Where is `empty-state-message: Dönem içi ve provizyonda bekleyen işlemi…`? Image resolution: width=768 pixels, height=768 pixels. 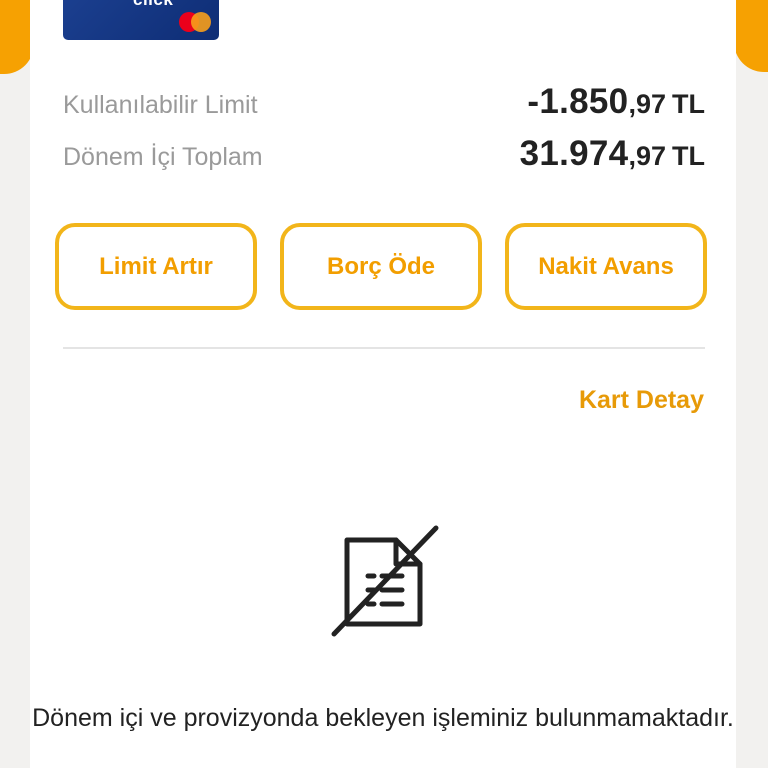
empty-state-message: Dönem içi ve provizyonda bekleyen işlemi… is located at coordinates (383, 718).